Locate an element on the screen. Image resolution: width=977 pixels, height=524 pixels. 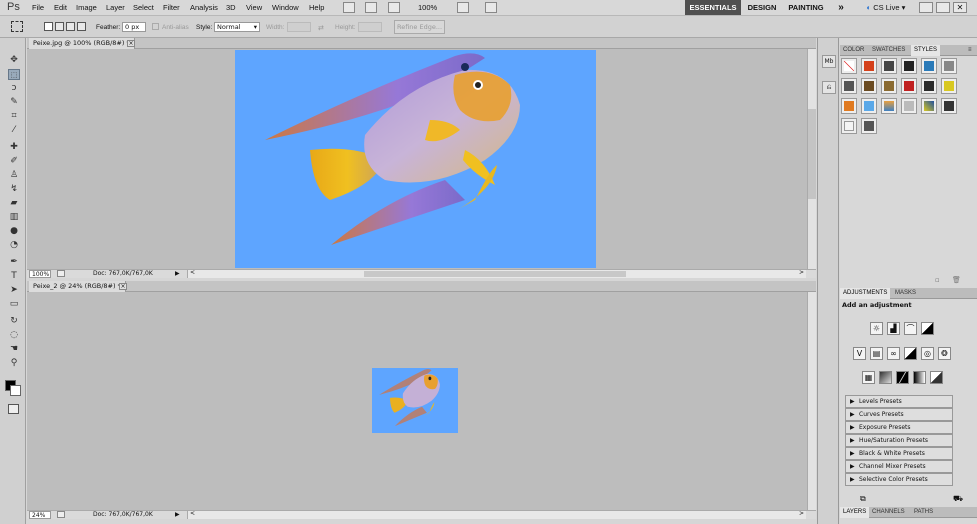
pen-tool-icon: ✒ is located at coordinates (14, 262).